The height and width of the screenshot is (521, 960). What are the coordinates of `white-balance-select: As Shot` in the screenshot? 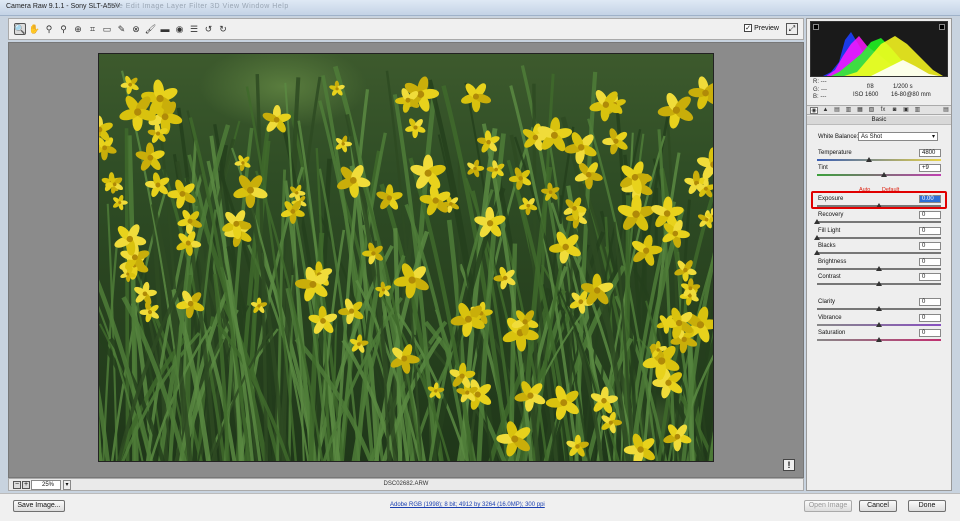 It's located at (898, 136).